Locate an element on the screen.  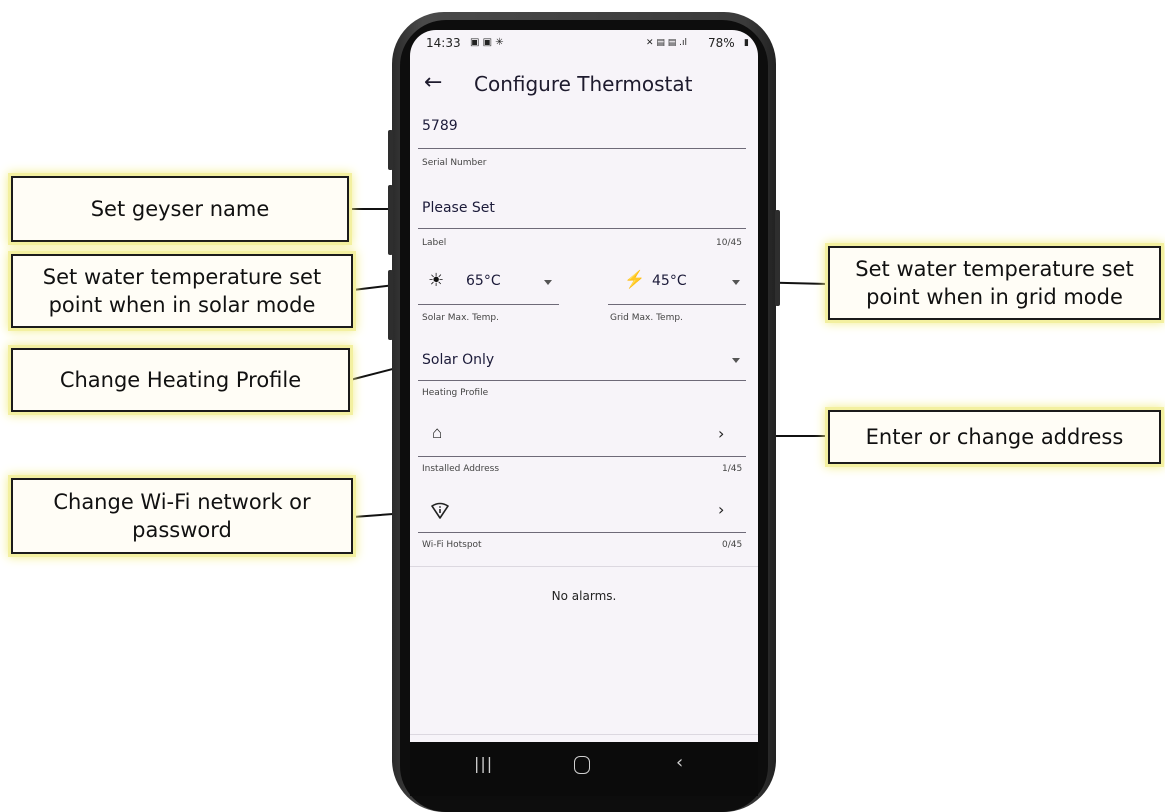
serial-number-value: 5789 is located at coordinates (440, 126).